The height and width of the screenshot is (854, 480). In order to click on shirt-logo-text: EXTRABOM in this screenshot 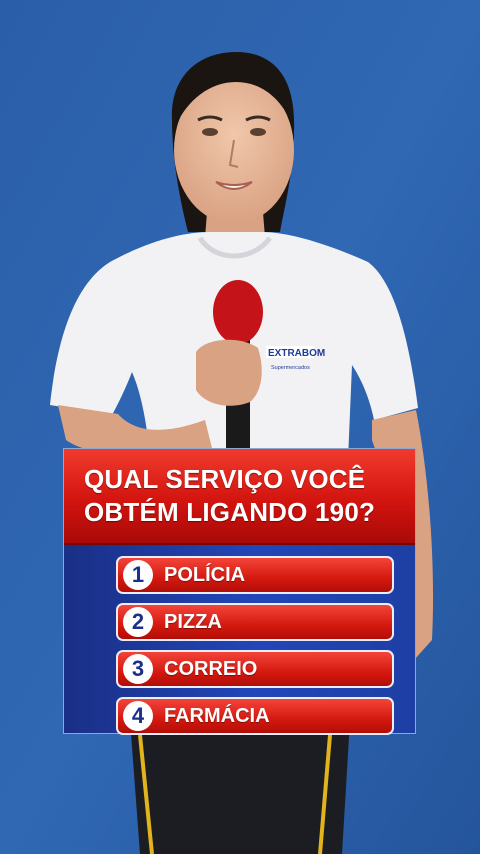, I will do `click(296, 353)`.